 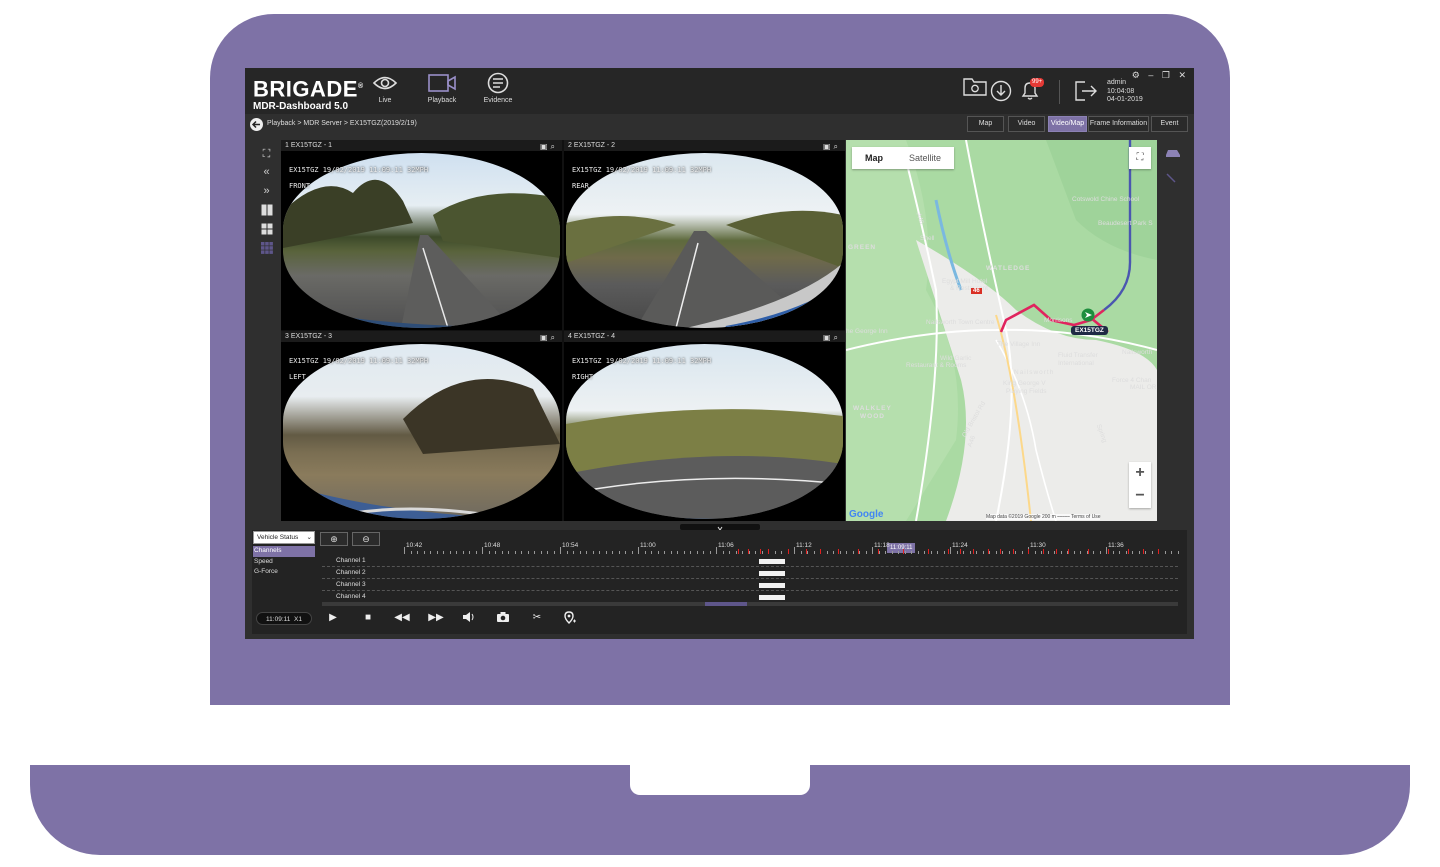 I want to click on tab-video: Video, so click(x=1026, y=124).